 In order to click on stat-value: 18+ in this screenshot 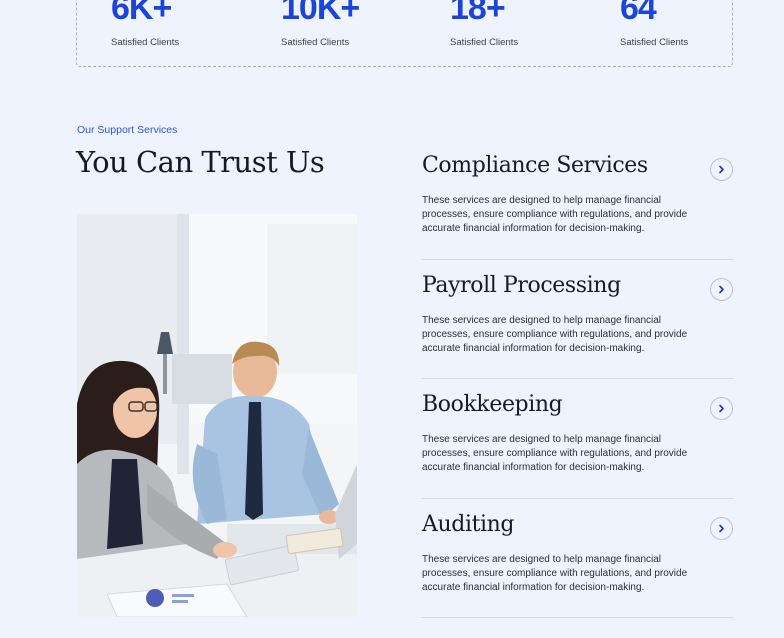, I will do `click(478, 13)`.